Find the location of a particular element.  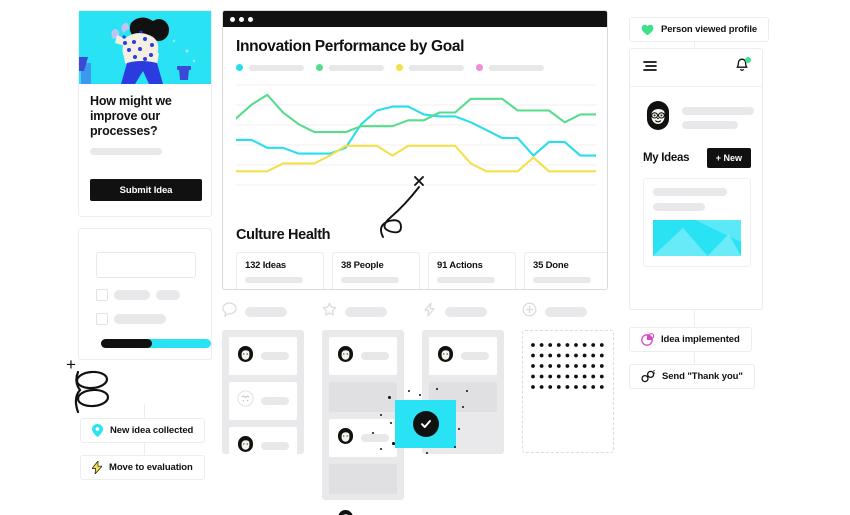

kanban-column-body is located at coordinates (363, 422).